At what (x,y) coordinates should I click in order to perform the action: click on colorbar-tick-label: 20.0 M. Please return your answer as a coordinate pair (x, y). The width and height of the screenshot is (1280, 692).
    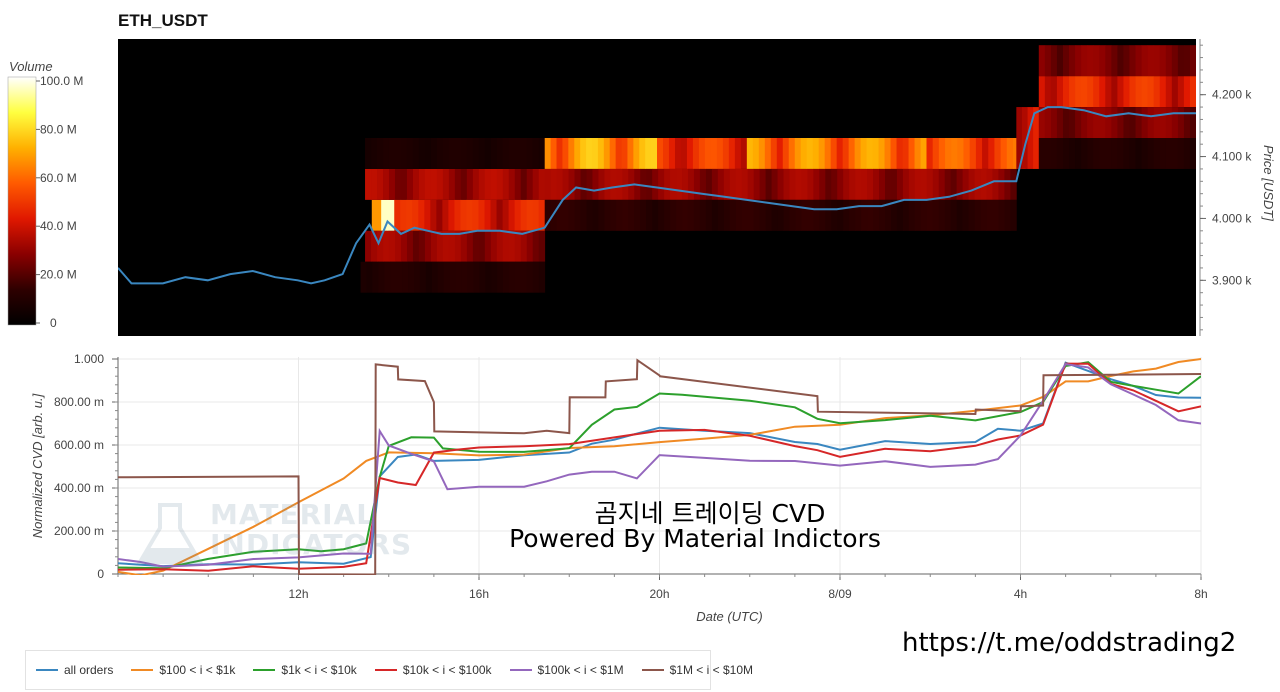
    Looking at the image, I should click on (58, 275).